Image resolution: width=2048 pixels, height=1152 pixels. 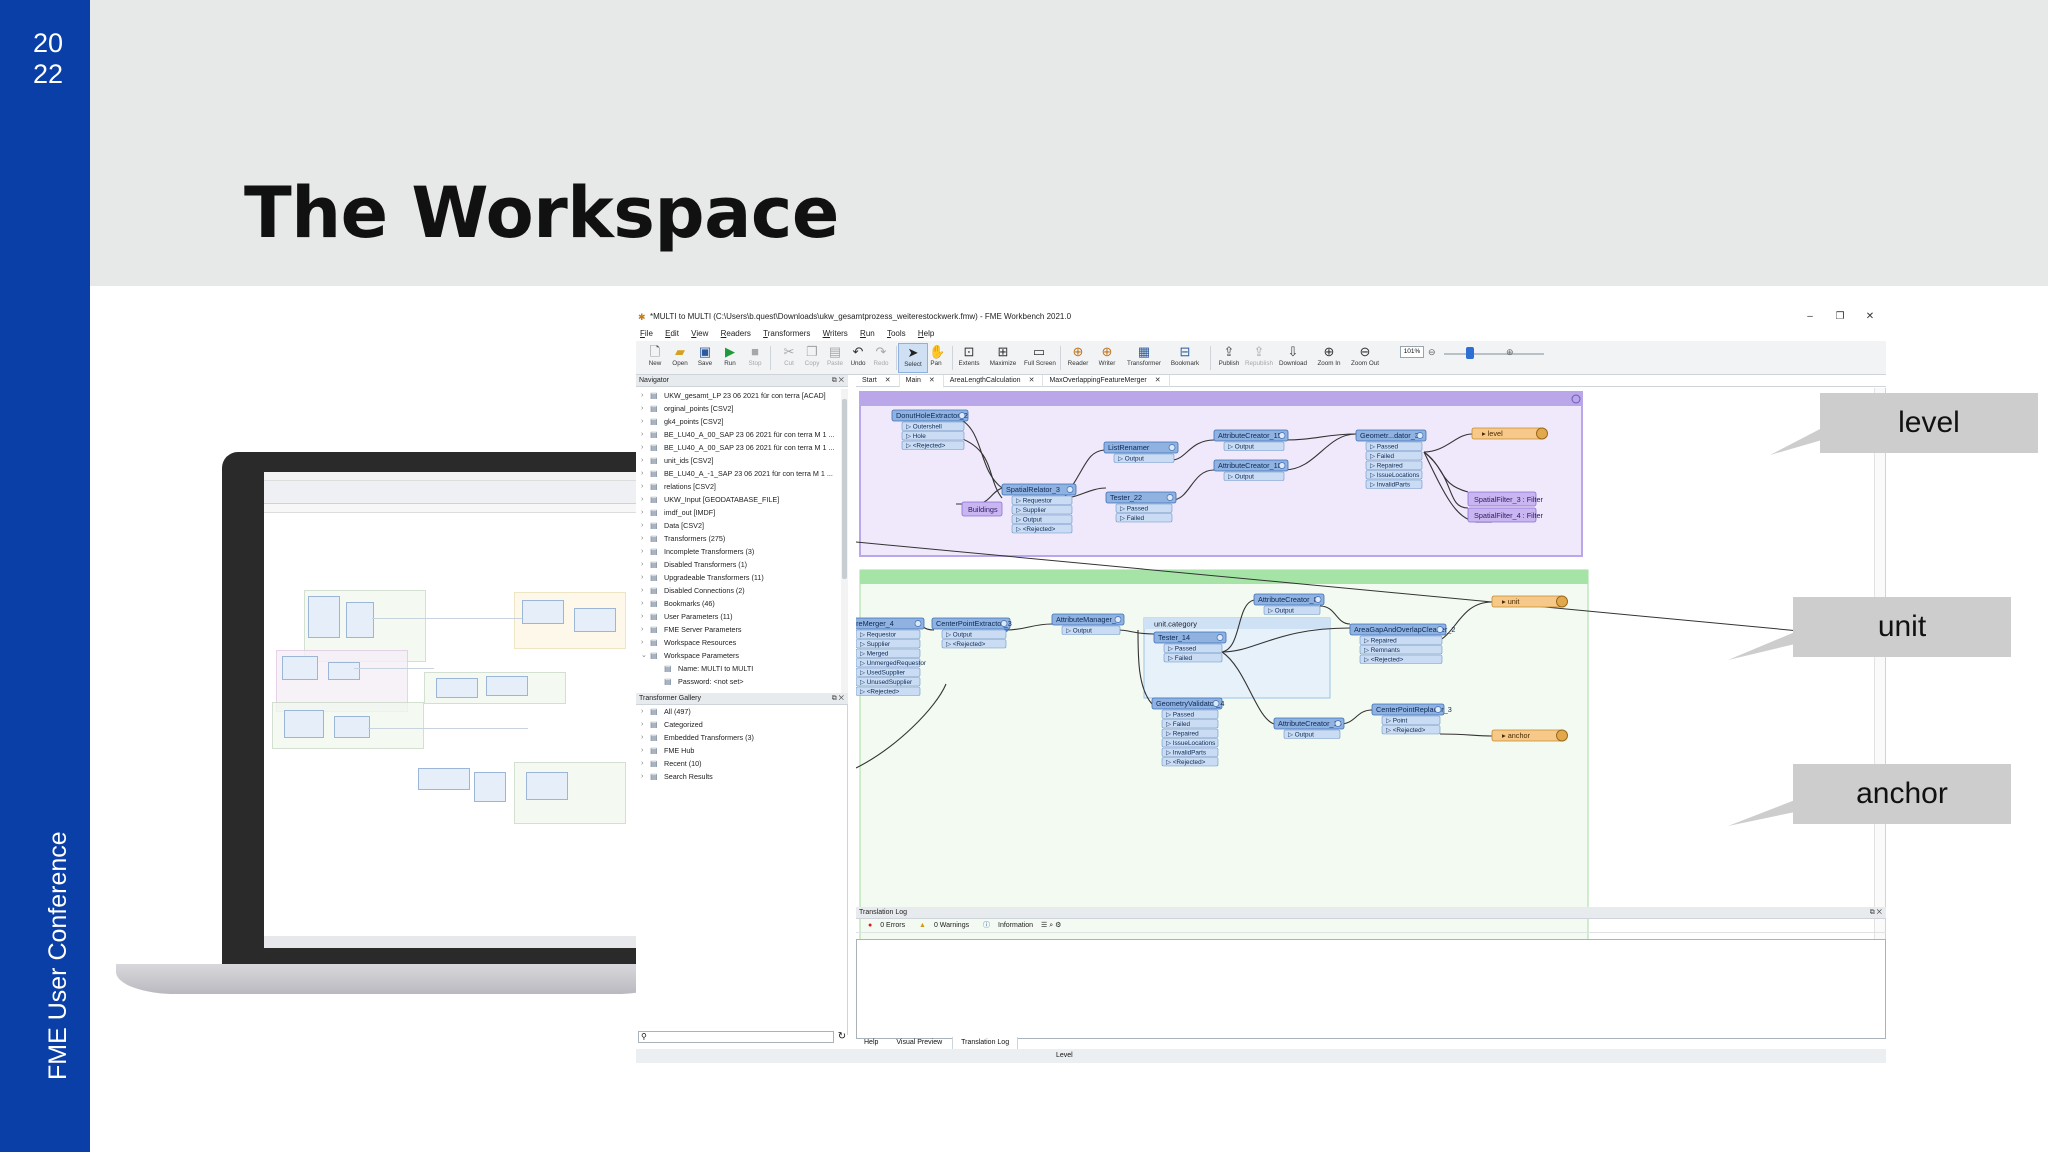 What do you see at coordinates (1259, 358) in the screenshot?
I see `republish-button: ⇪ Republish` at bounding box center [1259, 358].